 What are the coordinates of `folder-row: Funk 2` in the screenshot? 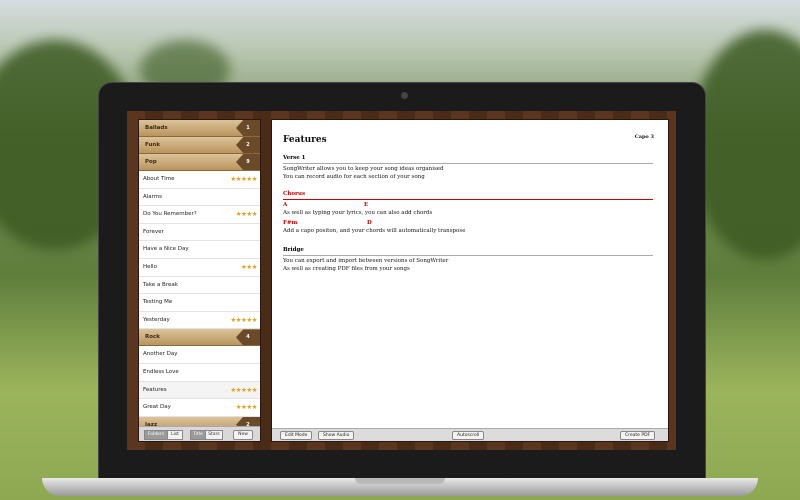 It's located at (199, 145).